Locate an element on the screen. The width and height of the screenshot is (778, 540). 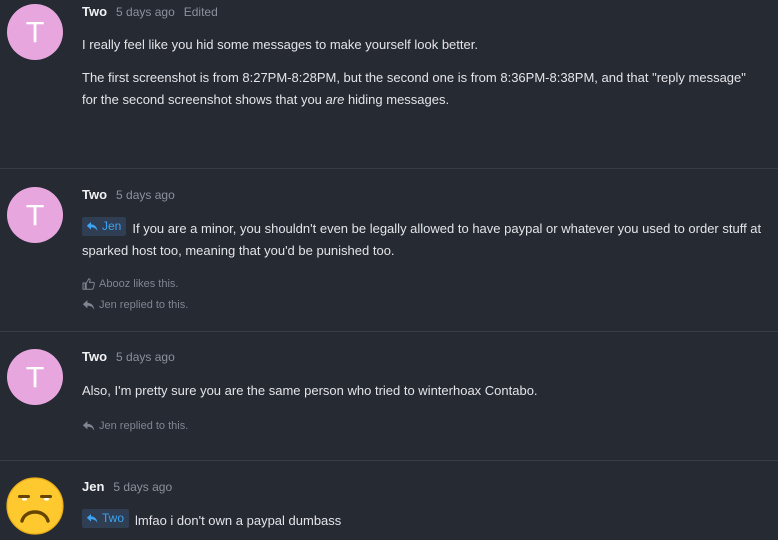
likes-text: Abooz likes this. is located at coordinates (138, 284).